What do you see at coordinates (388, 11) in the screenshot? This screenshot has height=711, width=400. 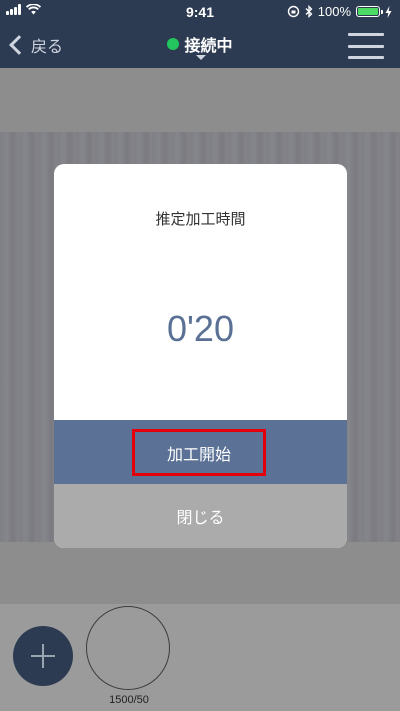 I see `charging-icon` at bounding box center [388, 11].